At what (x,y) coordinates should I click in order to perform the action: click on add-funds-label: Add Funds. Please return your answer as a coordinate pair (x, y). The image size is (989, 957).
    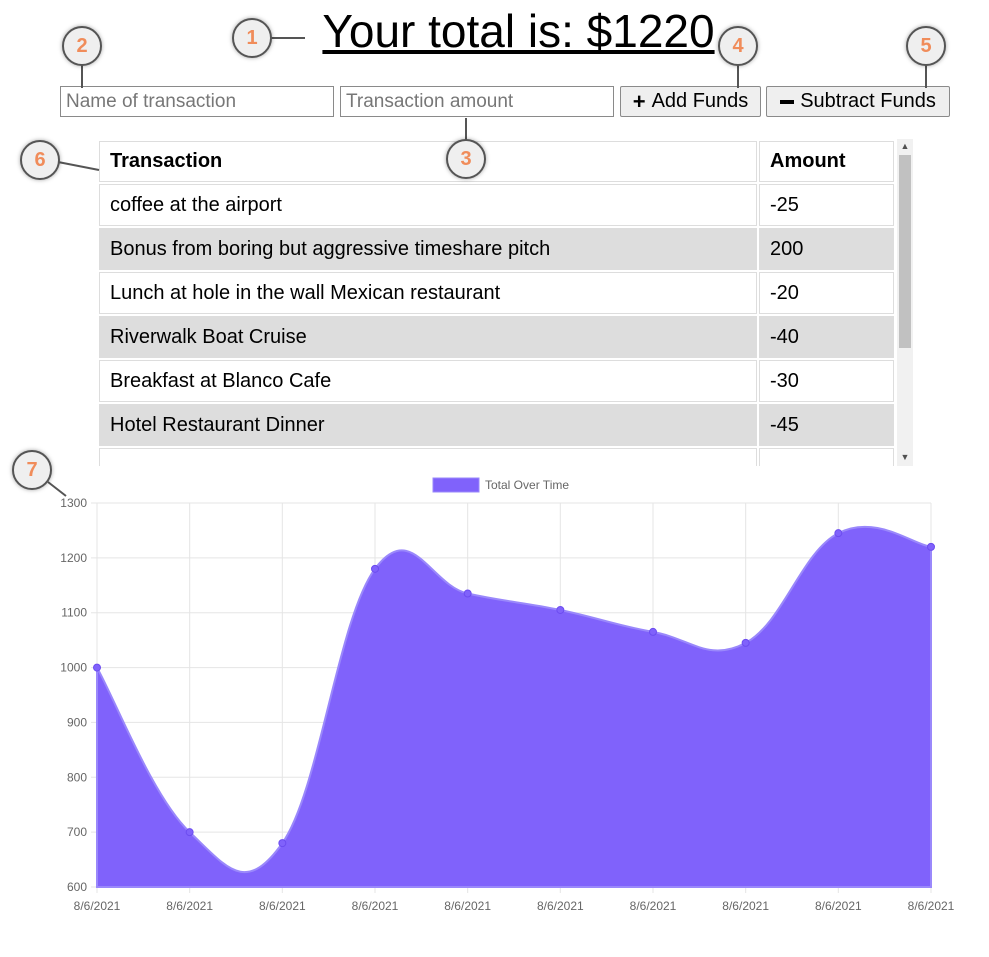
    Looking at the image, I should click on (700, 101).